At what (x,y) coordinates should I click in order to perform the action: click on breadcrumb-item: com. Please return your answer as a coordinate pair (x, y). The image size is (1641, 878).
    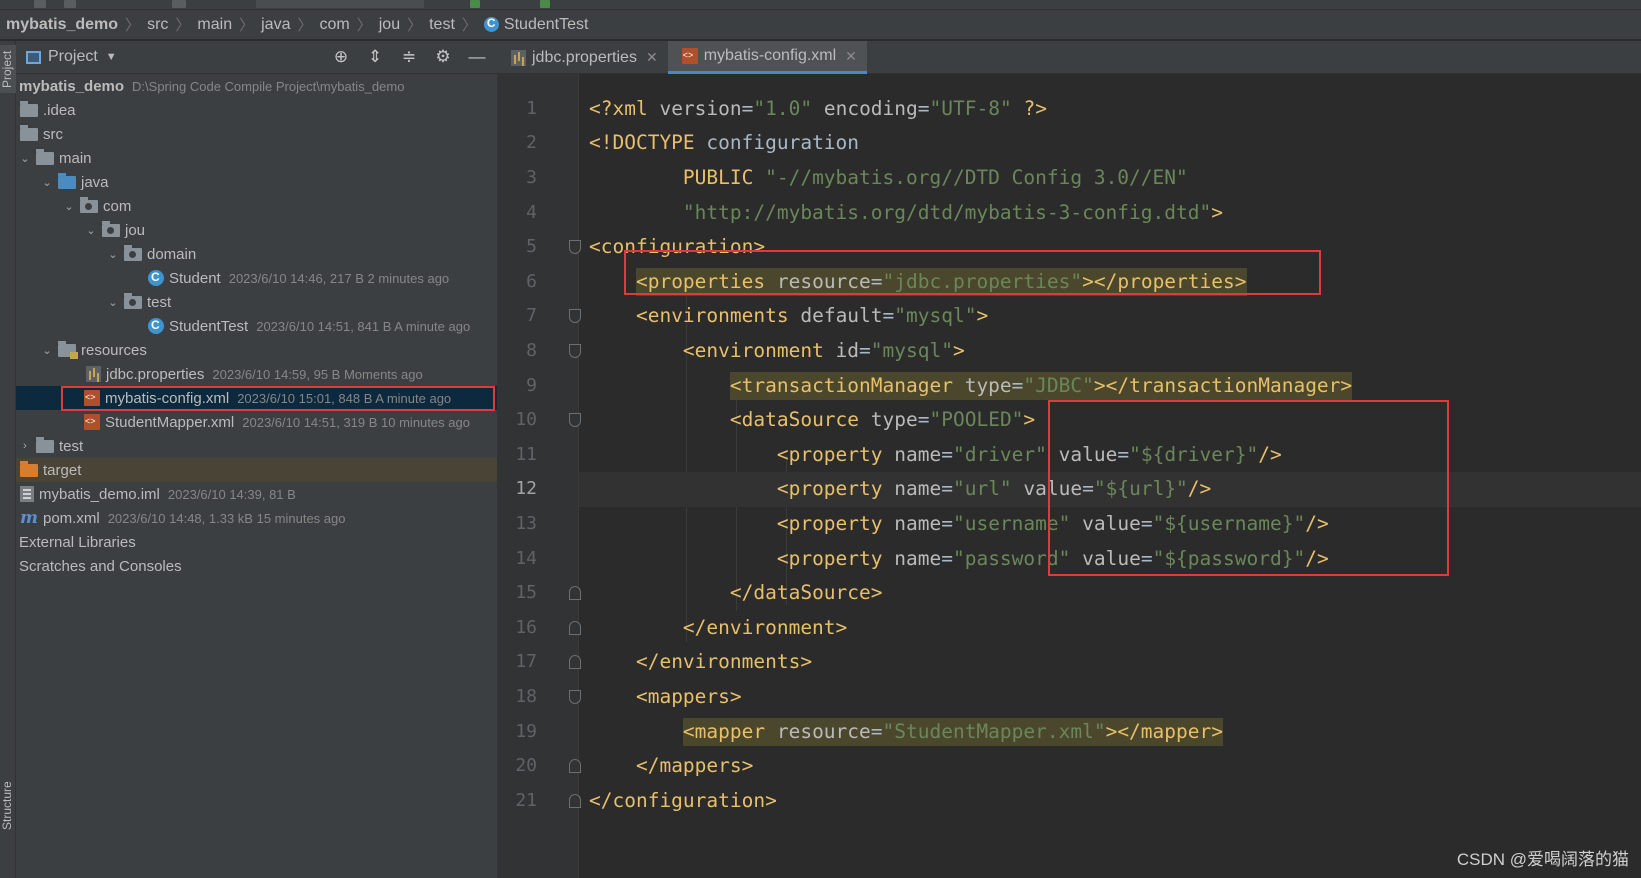
    Looking at the image, I should click on (334, 25).